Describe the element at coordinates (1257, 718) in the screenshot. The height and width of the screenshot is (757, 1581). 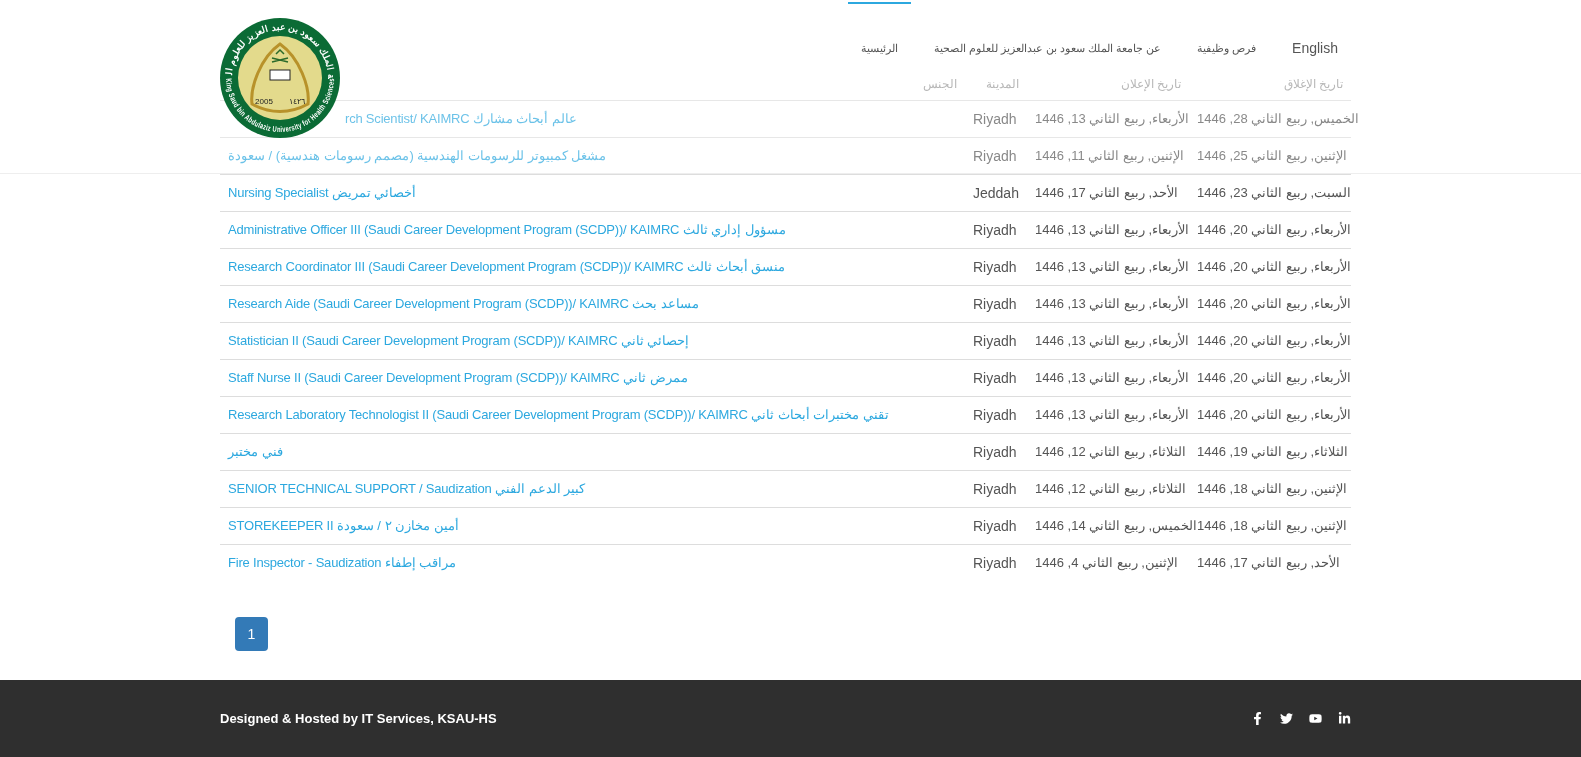
I see `facebook-icon` at that location.